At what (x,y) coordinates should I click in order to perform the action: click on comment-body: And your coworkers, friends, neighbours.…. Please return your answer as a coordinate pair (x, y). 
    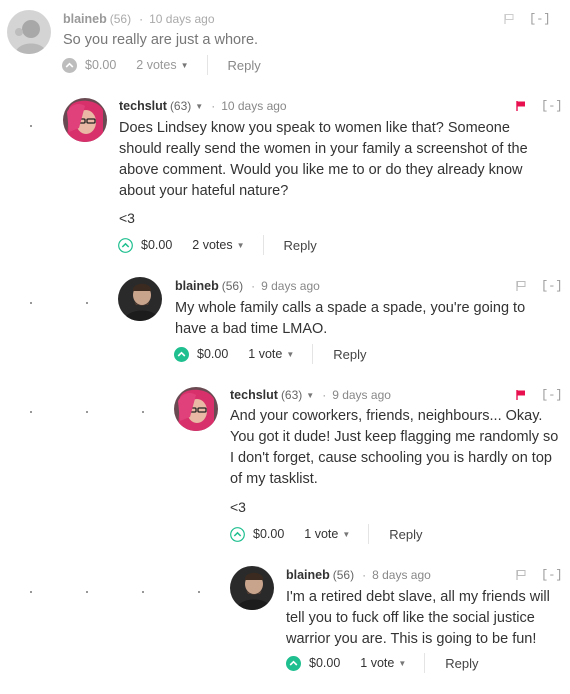
    Looking at the image, I should click on (394, 447).